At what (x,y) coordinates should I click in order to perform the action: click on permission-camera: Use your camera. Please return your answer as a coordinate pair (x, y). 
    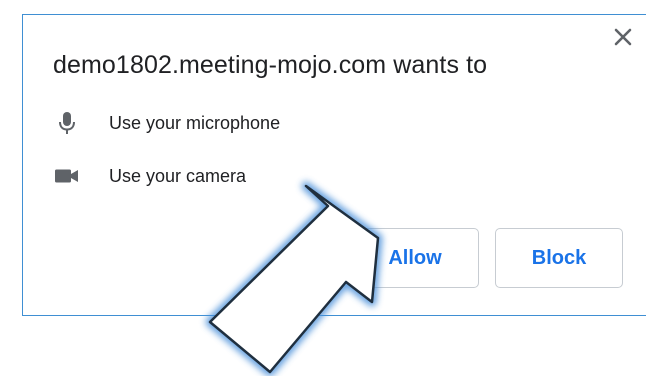
    Looking at the image, I should click on (149, 176).